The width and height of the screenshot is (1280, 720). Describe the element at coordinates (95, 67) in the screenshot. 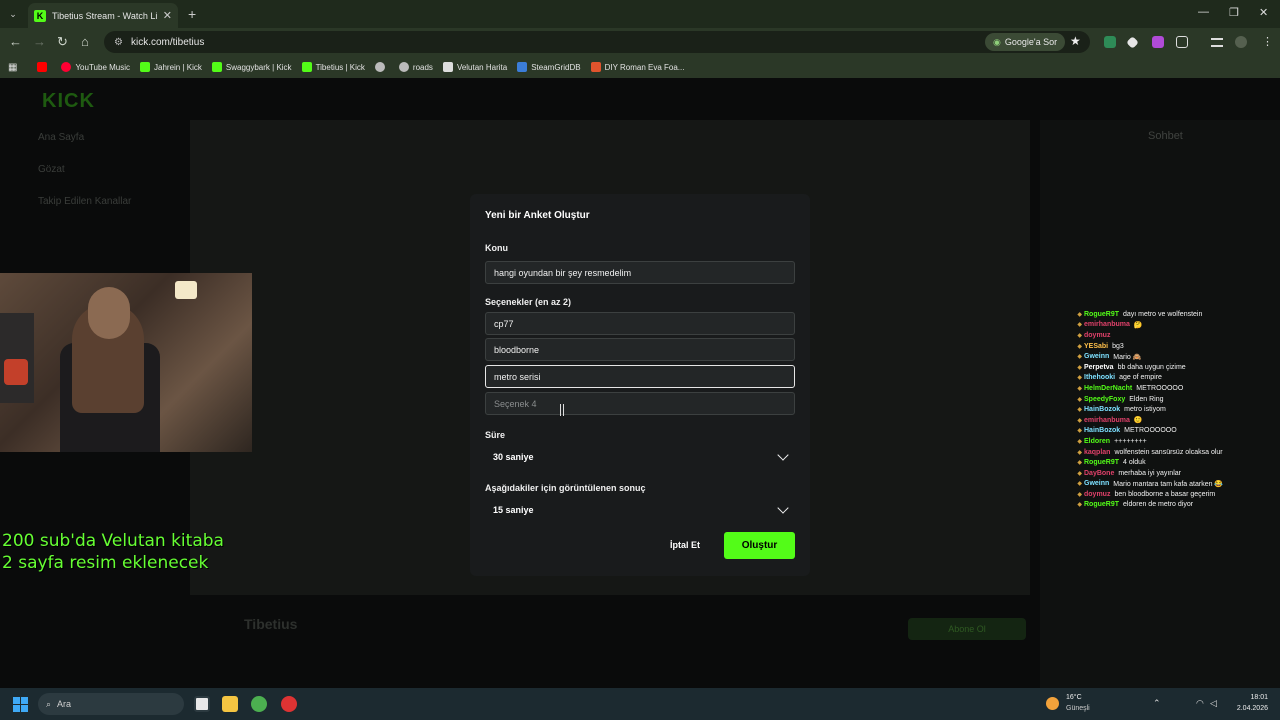

I see `bookmark-youtube-music: YouTube Music` at that location.